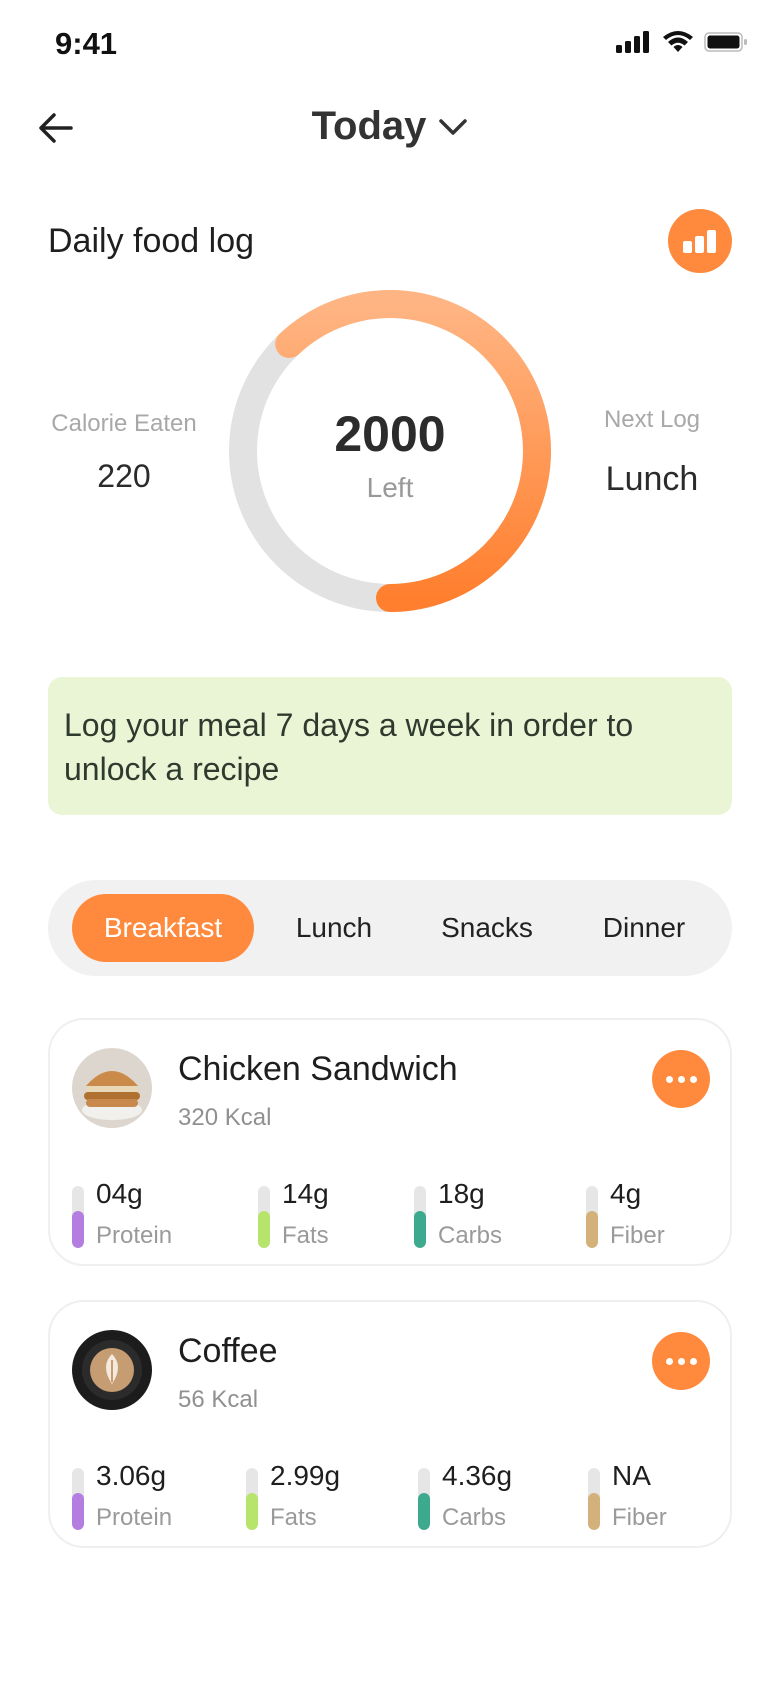 The image size is (780, 1688). Describe the element at coordinates (678, 41) in the screenshot. I see `wifi-icon` at that location.